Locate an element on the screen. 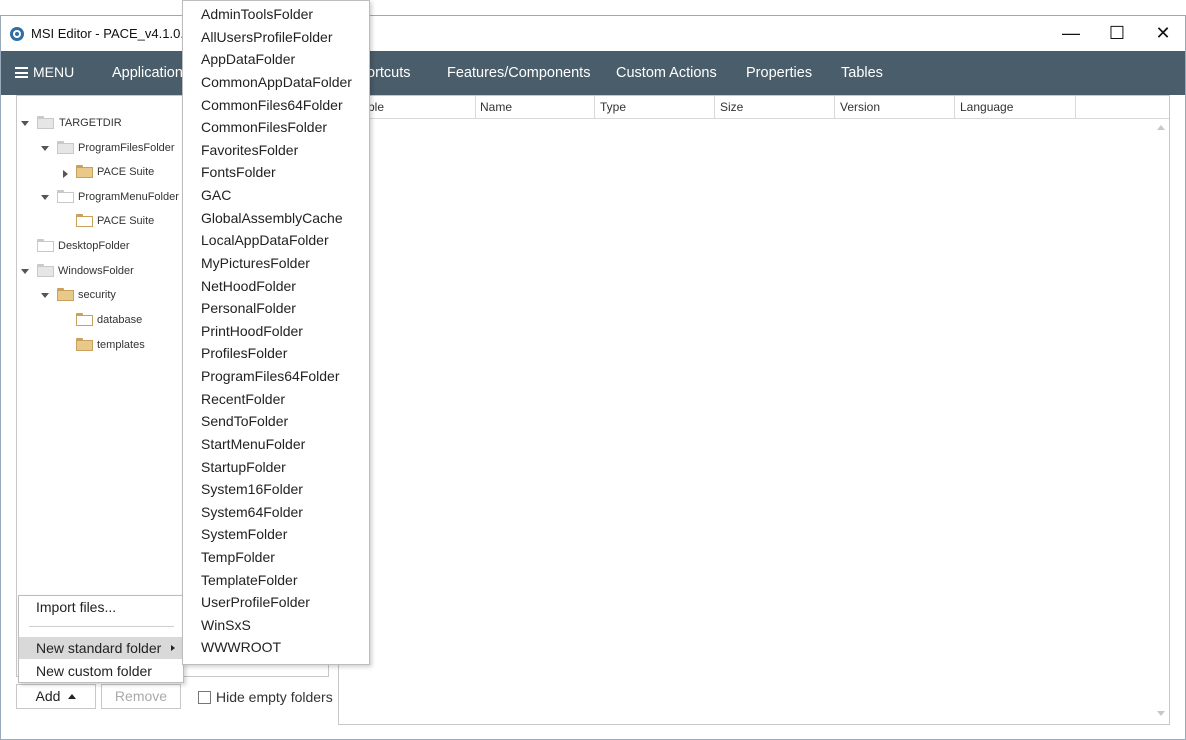 The height and width of the screenshot is (740, 1186). minimize-button: — is located at coordinates (1071, 33).